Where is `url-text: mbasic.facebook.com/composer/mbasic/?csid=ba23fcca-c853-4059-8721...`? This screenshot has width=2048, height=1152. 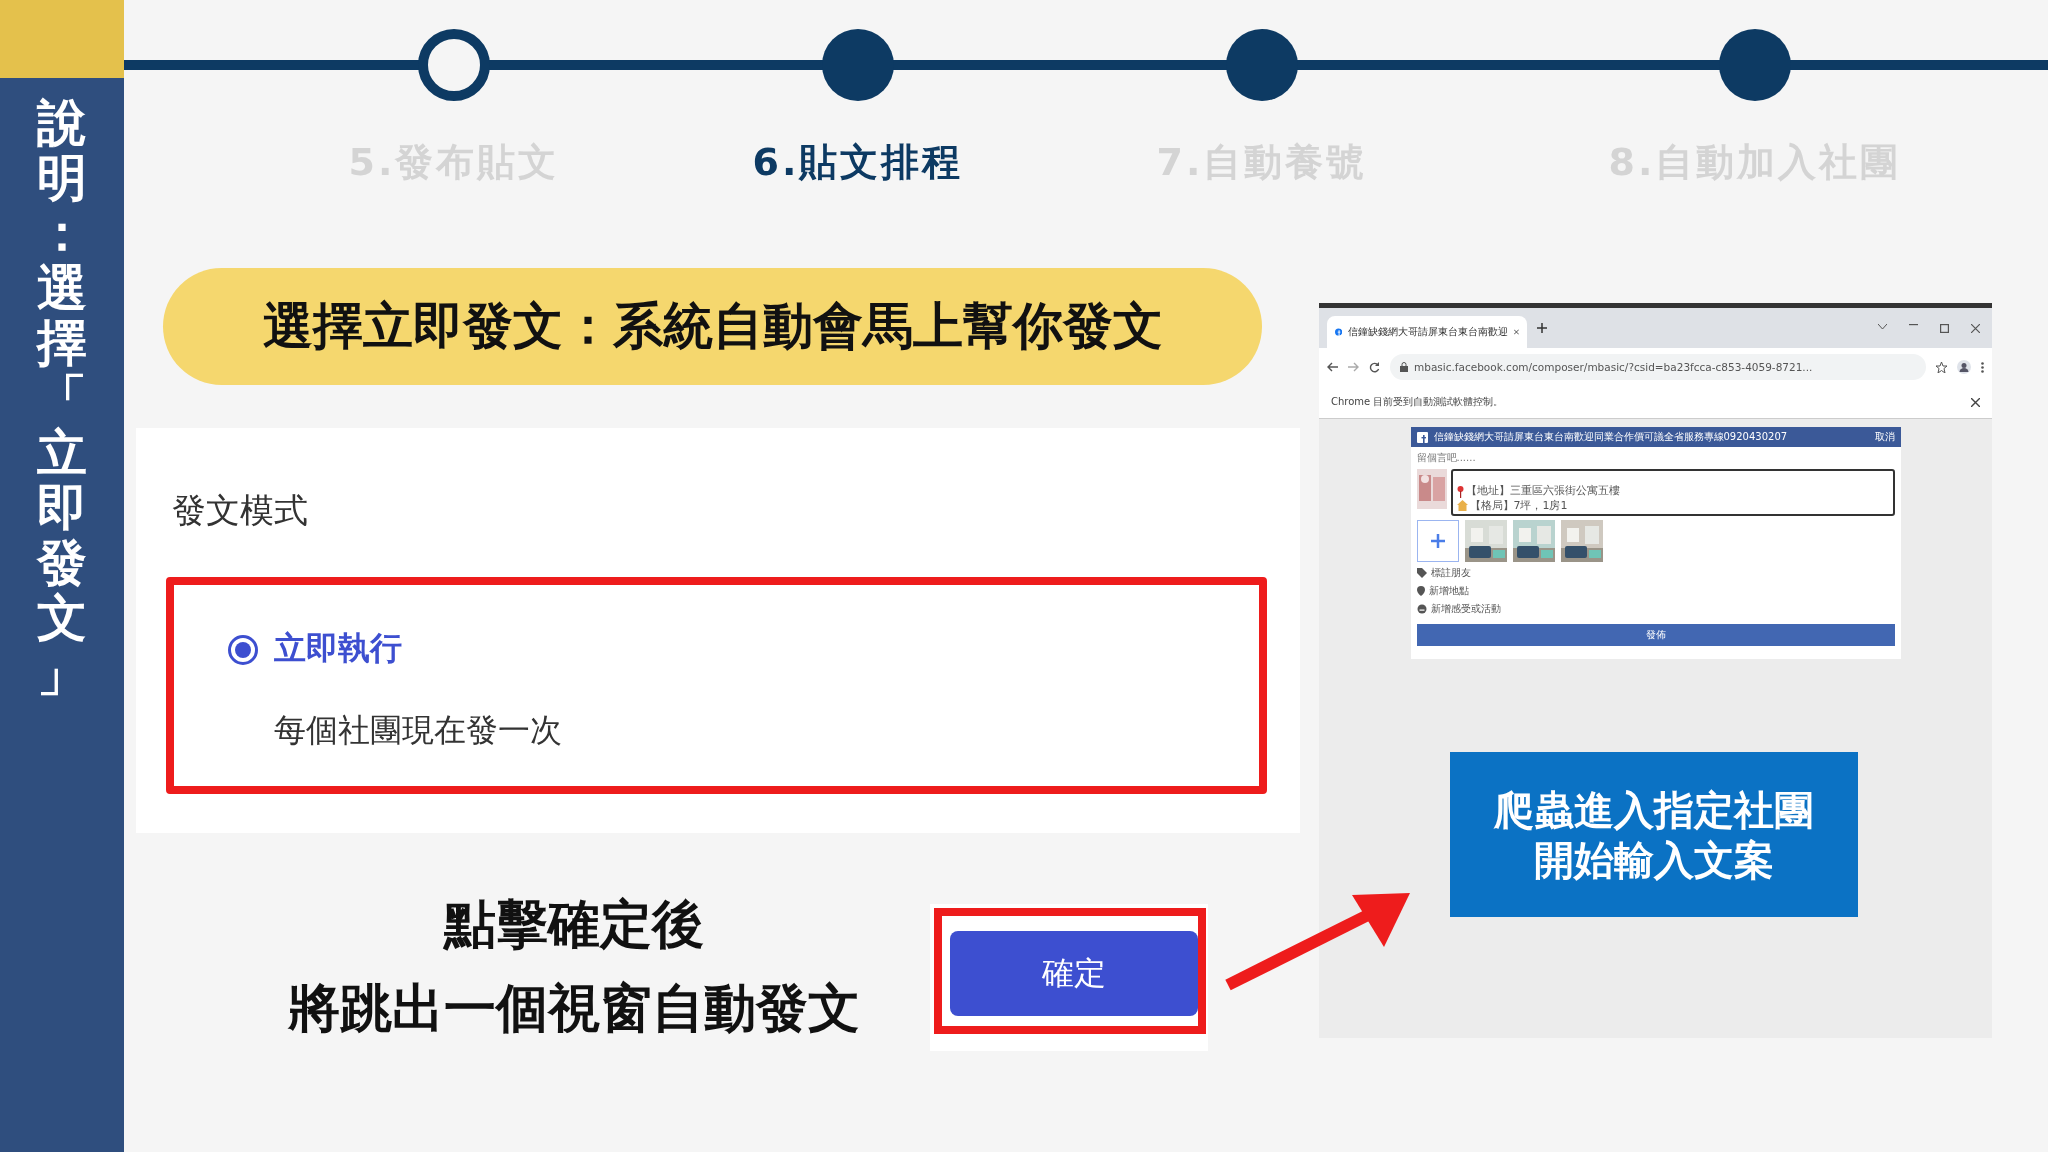 url-text: mbasic.facebook.com/composer/mbasic/?csid=ba23fcca-c853-4059-8721... is located at coordinates (1613, 367).